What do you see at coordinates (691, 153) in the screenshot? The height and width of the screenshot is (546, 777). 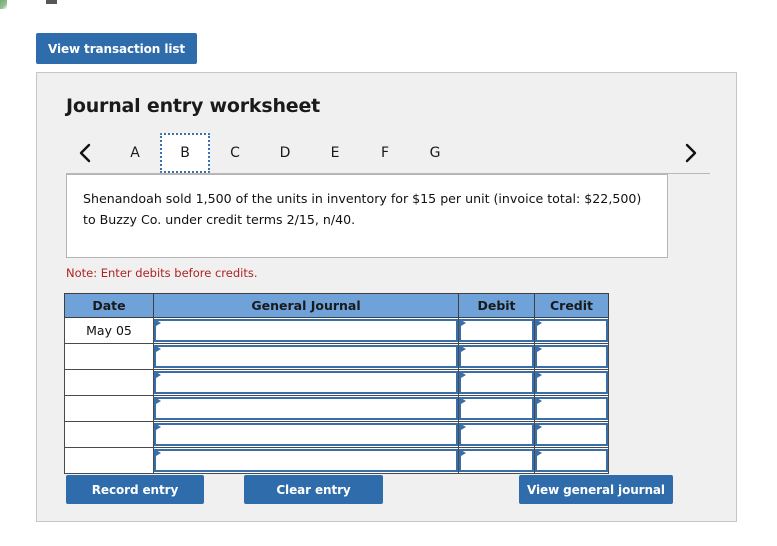 I see `chevron-right-icon` at bounding box center [691, 153].